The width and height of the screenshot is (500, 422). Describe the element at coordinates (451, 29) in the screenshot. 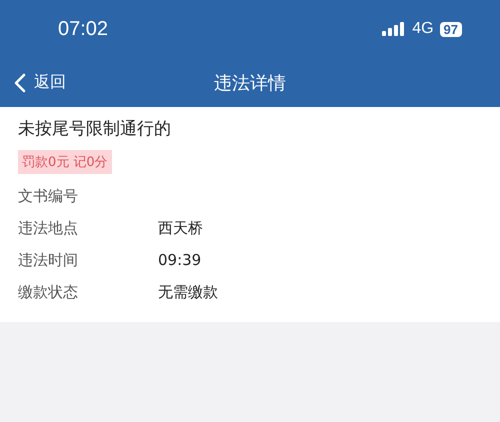

I see `battery-level: 97` at that location.